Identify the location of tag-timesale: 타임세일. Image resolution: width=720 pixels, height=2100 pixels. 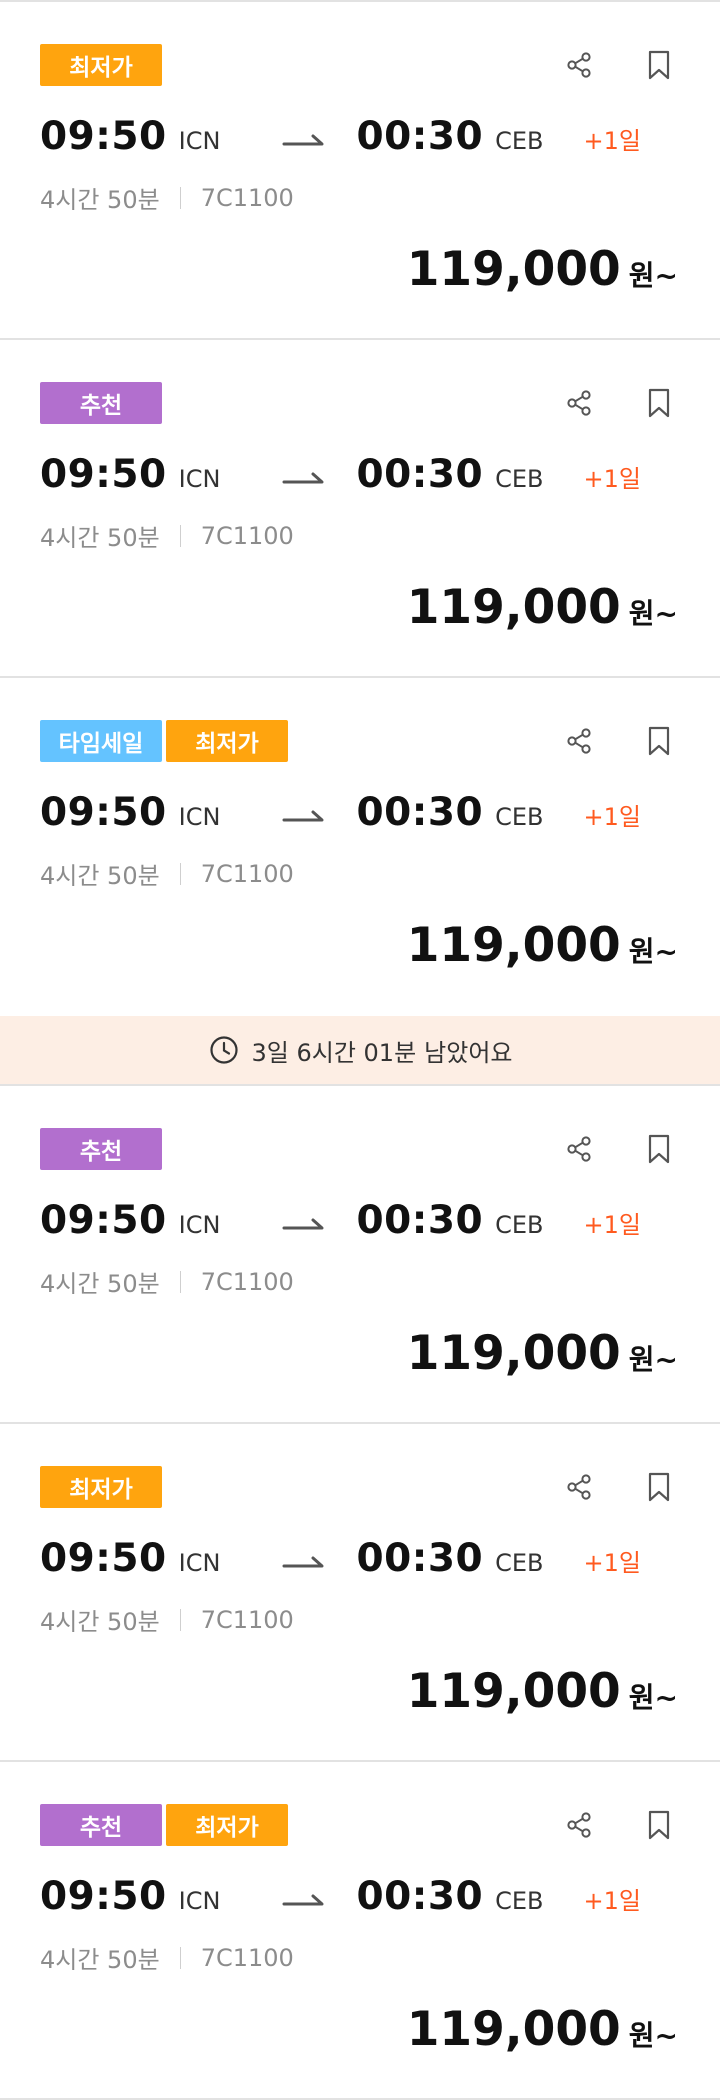
(101, 741).